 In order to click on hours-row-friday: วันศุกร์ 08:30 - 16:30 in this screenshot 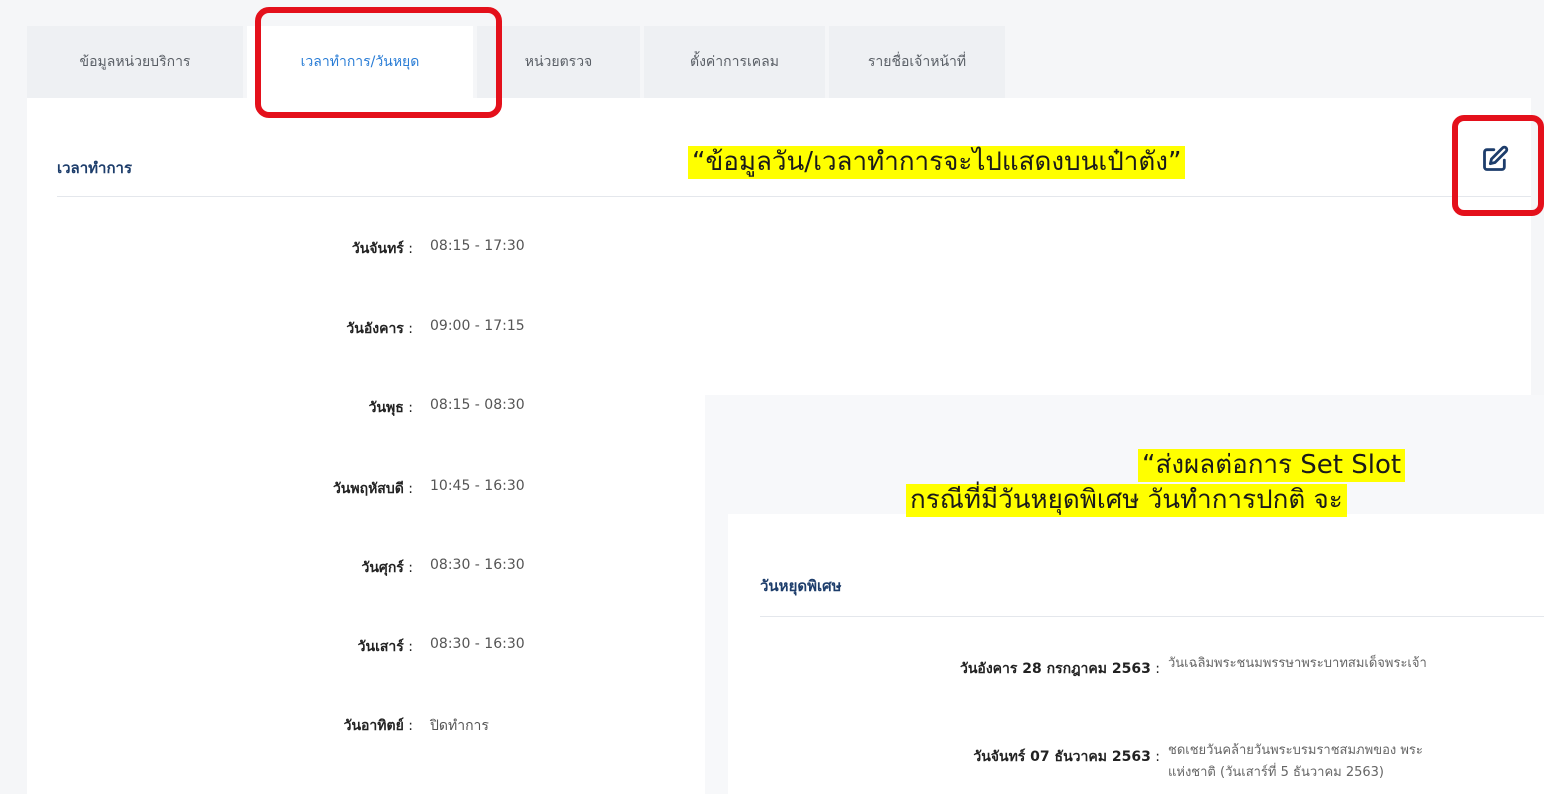, I will do `click(377, 569)`.